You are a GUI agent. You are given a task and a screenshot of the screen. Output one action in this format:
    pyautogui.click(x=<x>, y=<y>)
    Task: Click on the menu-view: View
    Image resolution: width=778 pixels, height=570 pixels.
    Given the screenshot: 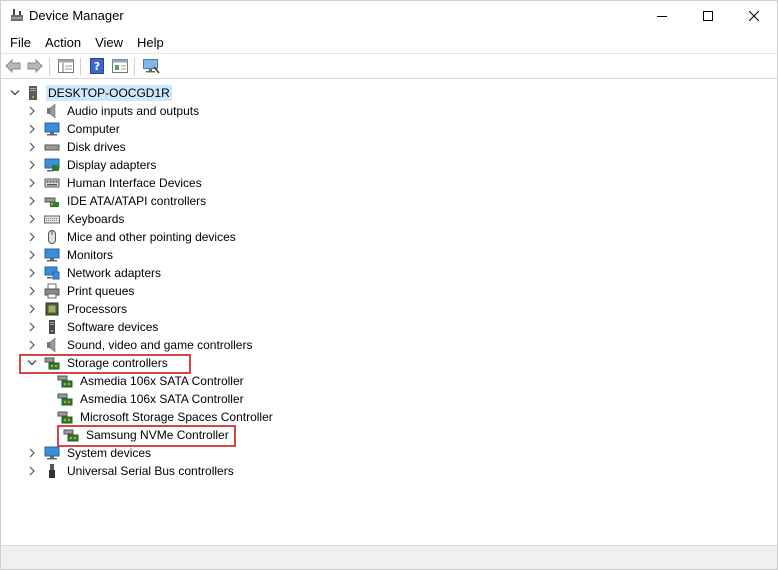 What is the action you would take?
    pyautogui.click(x=109, y=42)
    